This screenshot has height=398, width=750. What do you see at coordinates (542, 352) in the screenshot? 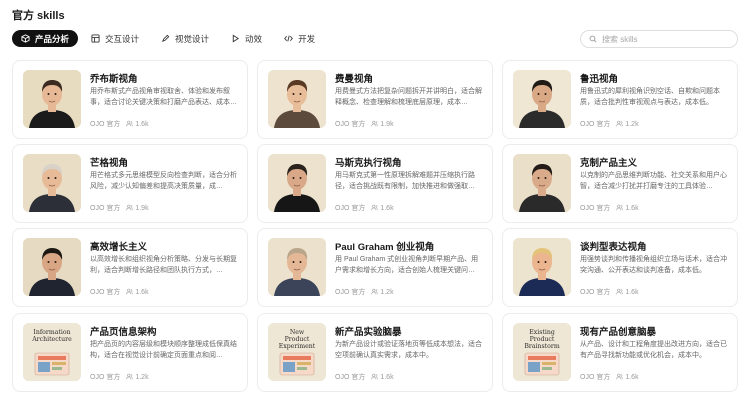
I see `skill-thumbnail: Existing Product Brainstorm` at bounding box center [542, 352].